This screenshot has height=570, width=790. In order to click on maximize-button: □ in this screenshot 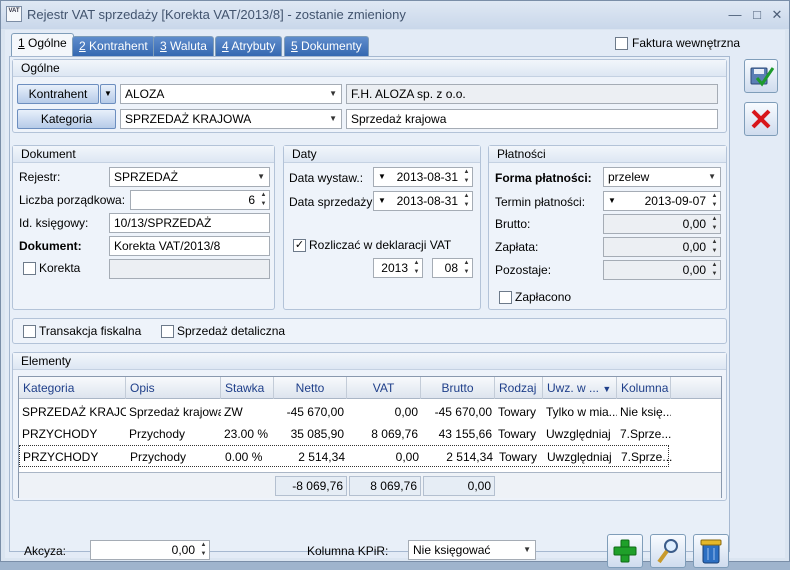, I will do `click(757, 15)`.